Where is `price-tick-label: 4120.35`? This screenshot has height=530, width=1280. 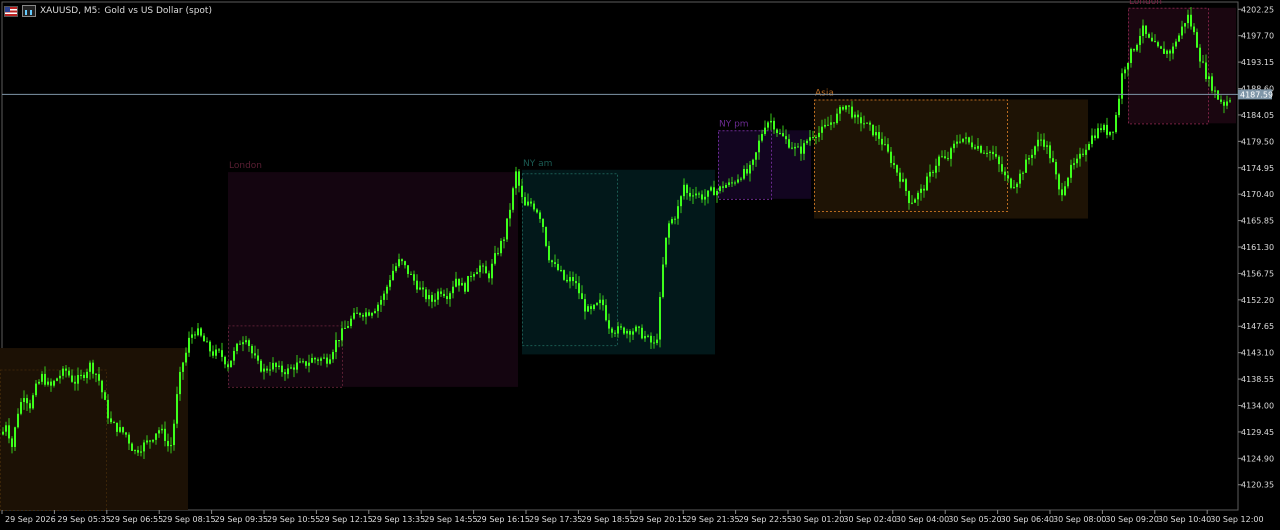 price-tick-label: 4120.35 is located at coordinates (1257, 485).